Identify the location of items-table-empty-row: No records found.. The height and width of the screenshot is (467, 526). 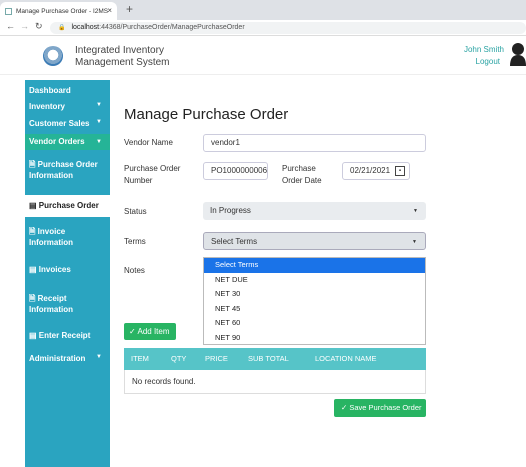
(275, 382).